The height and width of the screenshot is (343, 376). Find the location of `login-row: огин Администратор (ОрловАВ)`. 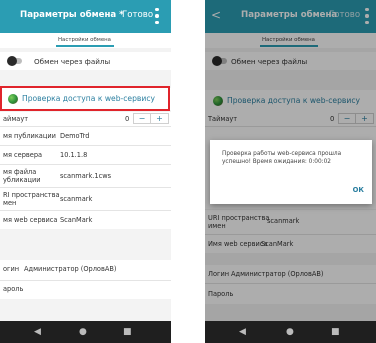

login-row: огин Администратор (ОрловАВ) is located at coordinates (85, 270).